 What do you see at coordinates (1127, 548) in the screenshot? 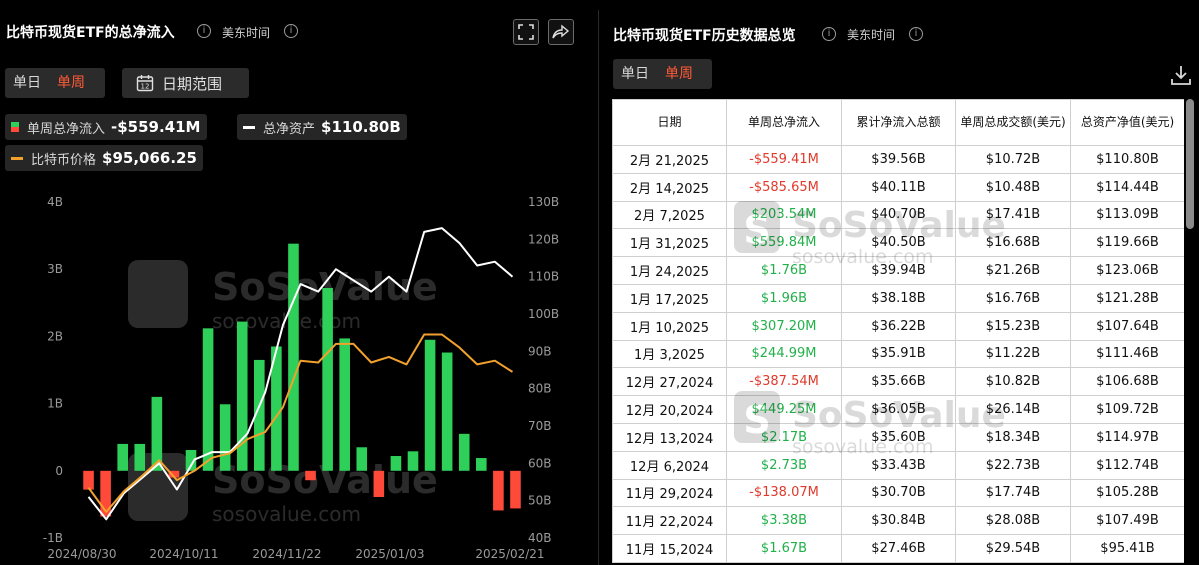
I see `cell-nav: $95.41B` at bounding box center [1127, 548].